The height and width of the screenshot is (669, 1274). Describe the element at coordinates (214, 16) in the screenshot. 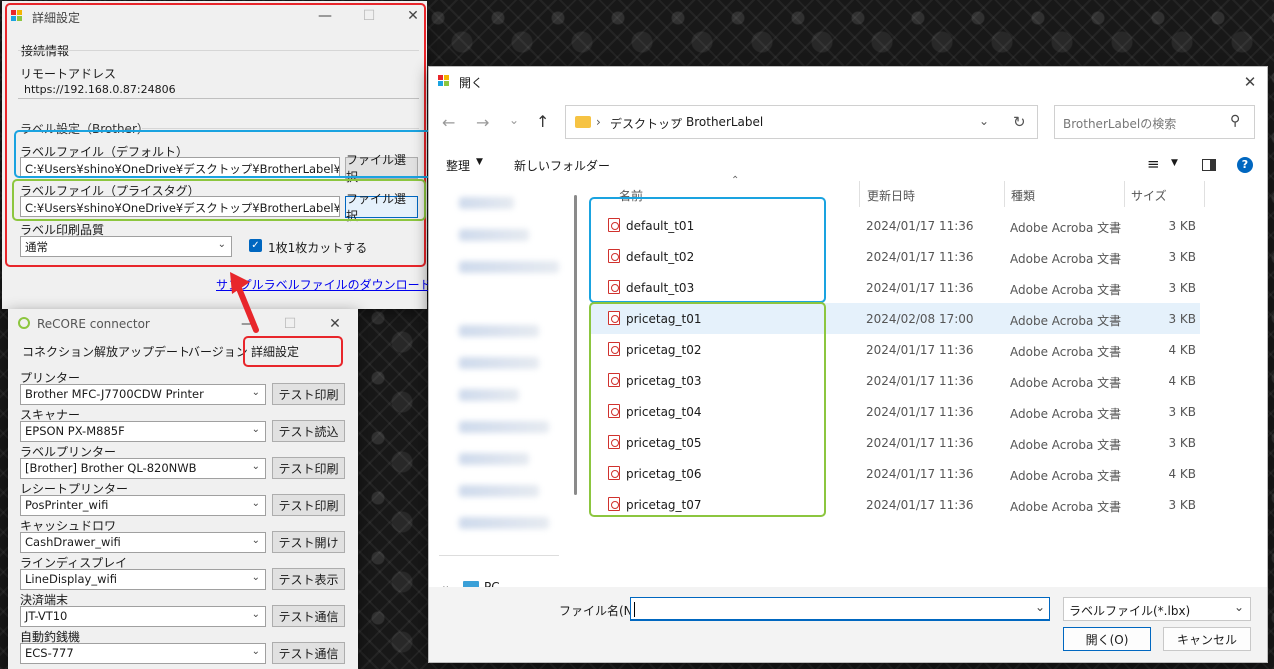

I see `detail-titlebar: 詳細設定 — ☐ ✕` at that location.